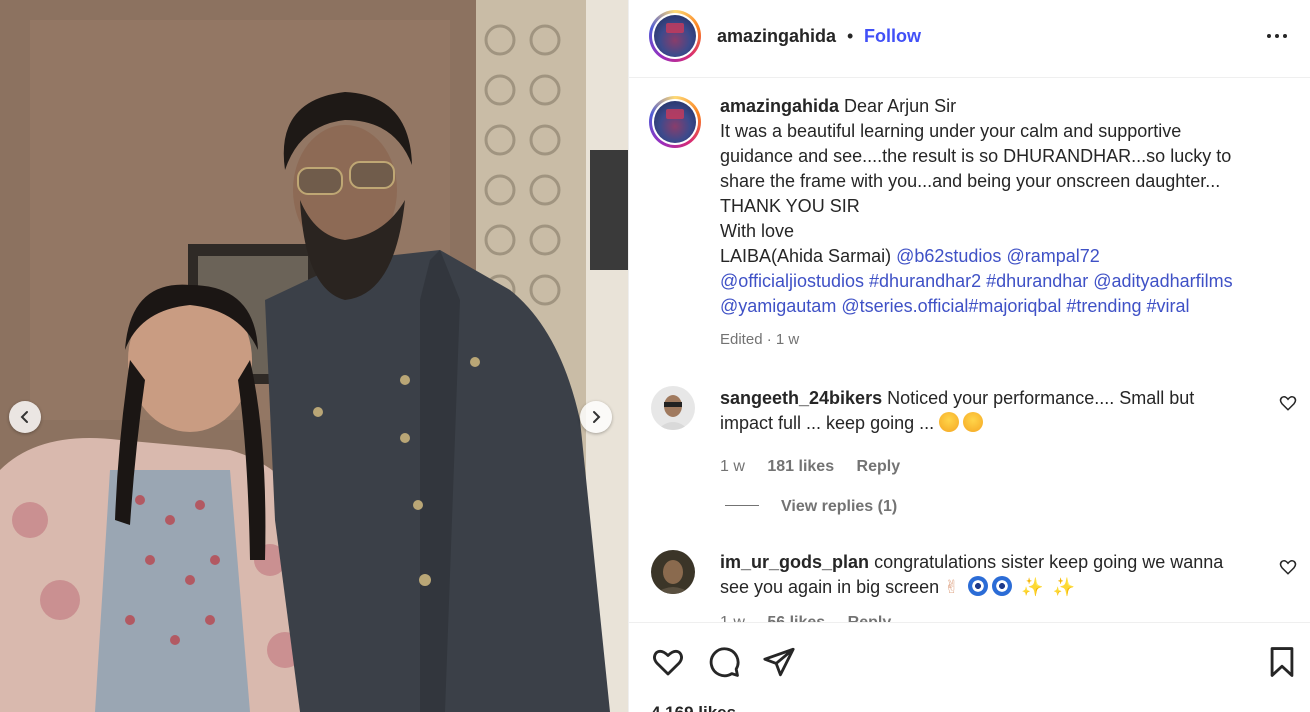  I want to click on caption-avatar, so click(675, 122).